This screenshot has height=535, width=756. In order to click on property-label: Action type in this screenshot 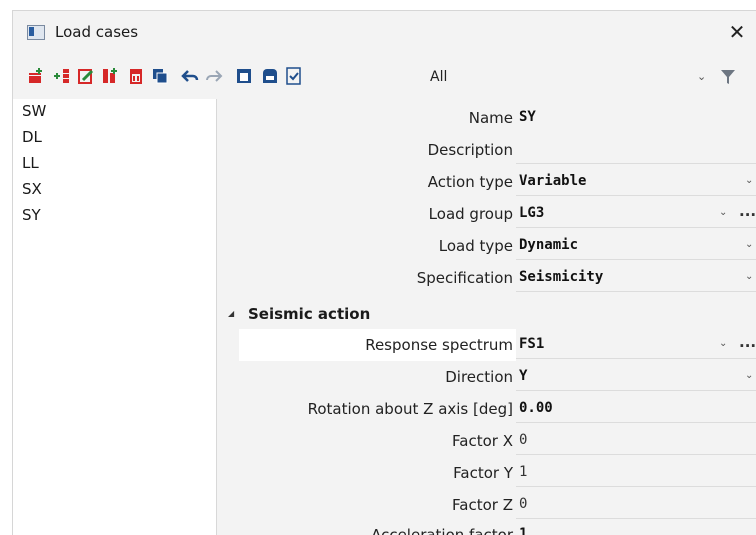, I will do `click(470, 182)`.